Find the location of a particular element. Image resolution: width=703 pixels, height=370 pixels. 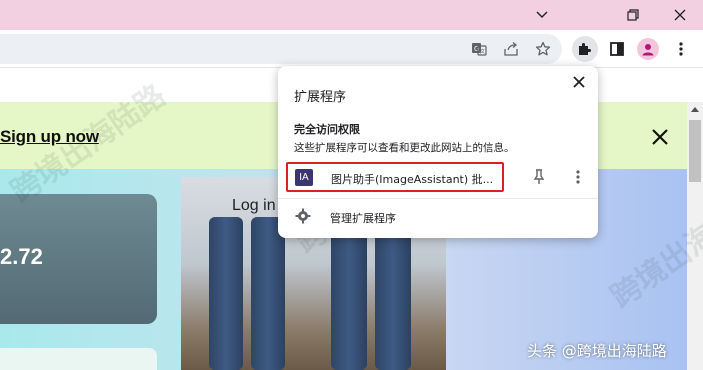

access-description: 这些扩展程序可以查看和更改此网站上的信息。 is located at coordinates (404, 148).